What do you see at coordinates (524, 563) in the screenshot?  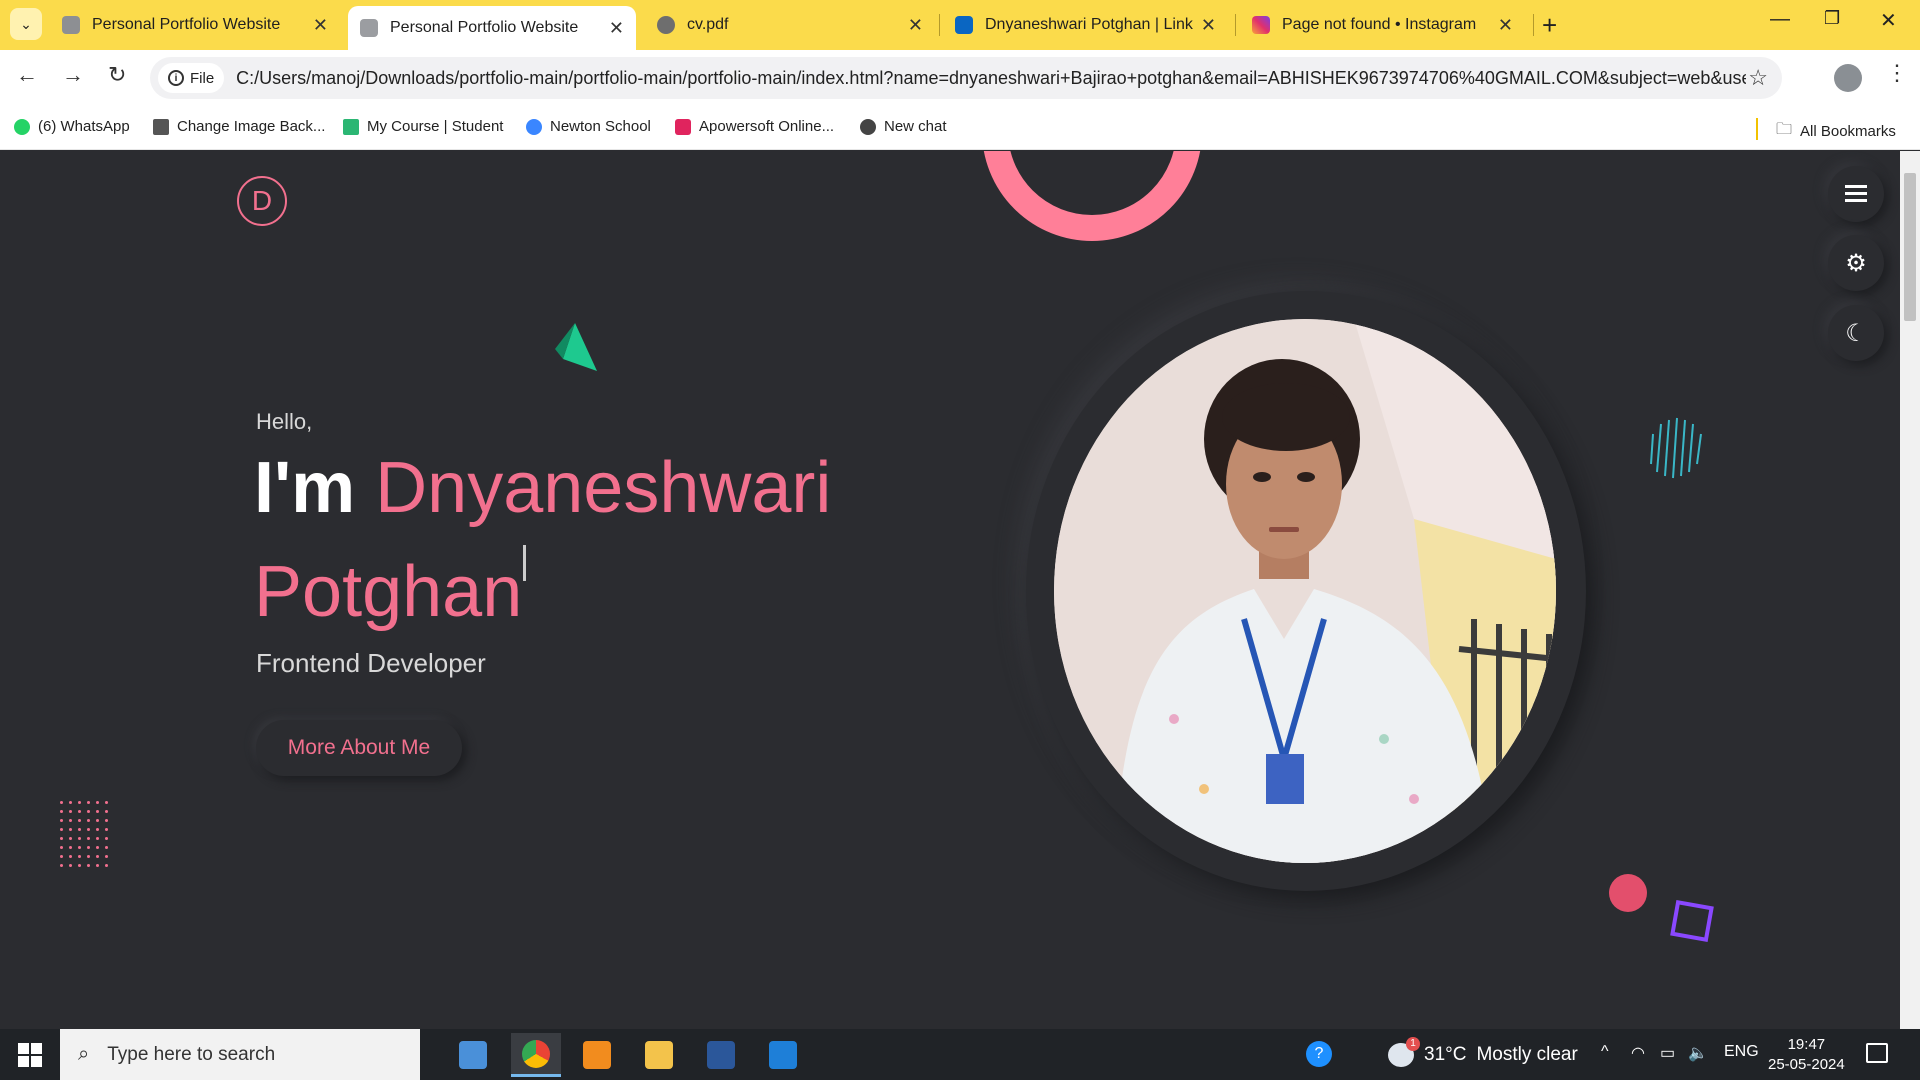 I see `typing-cursor` at bounding box center [524, 563].